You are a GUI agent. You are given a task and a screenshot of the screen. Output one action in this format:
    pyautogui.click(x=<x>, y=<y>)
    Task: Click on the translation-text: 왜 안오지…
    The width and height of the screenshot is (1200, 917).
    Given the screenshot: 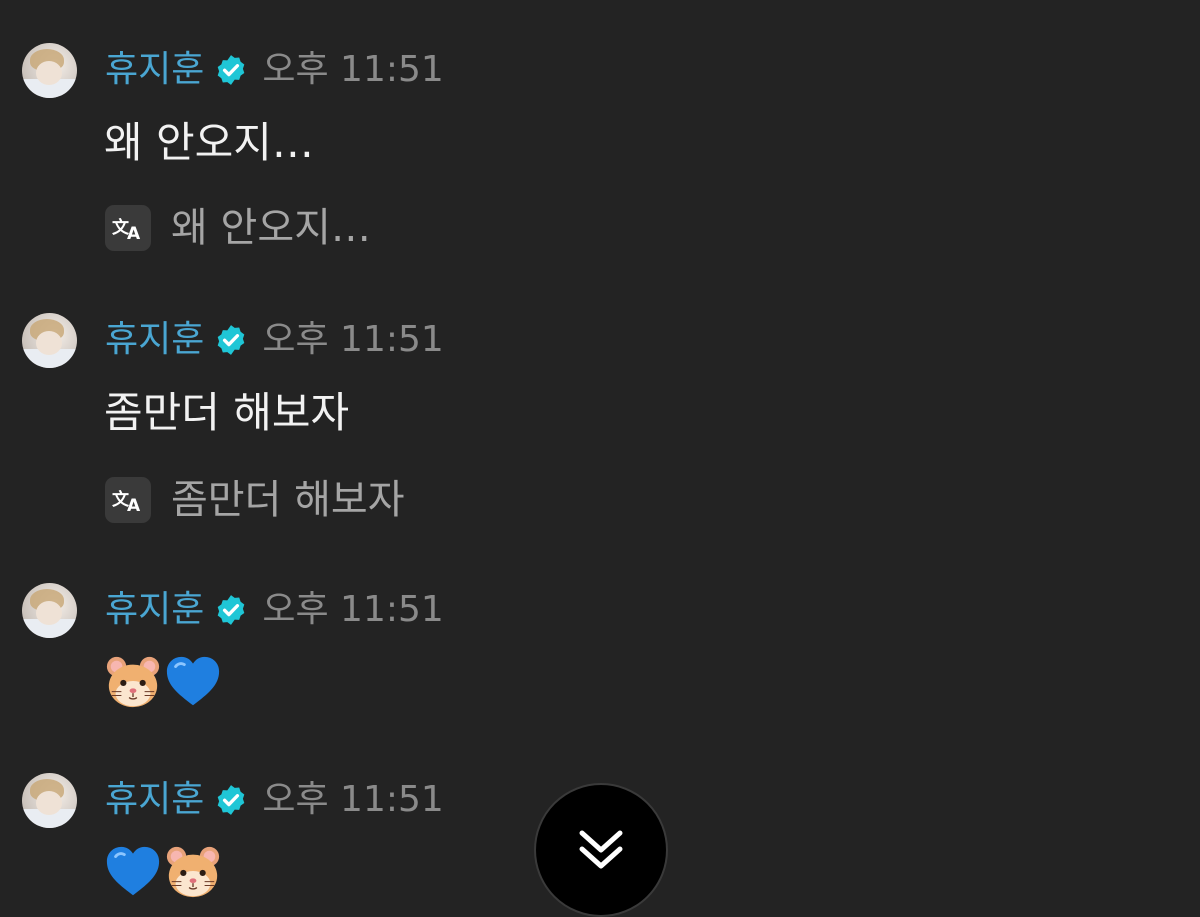 What is the action you would take?
    pyautogui.click(x=271, y=228)
    